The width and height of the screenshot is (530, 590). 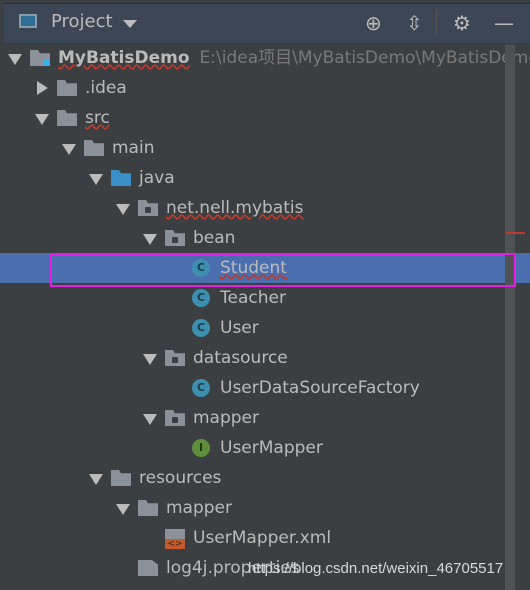 I want to click on tree-item-label: .idea, so click(x=106, y=88).